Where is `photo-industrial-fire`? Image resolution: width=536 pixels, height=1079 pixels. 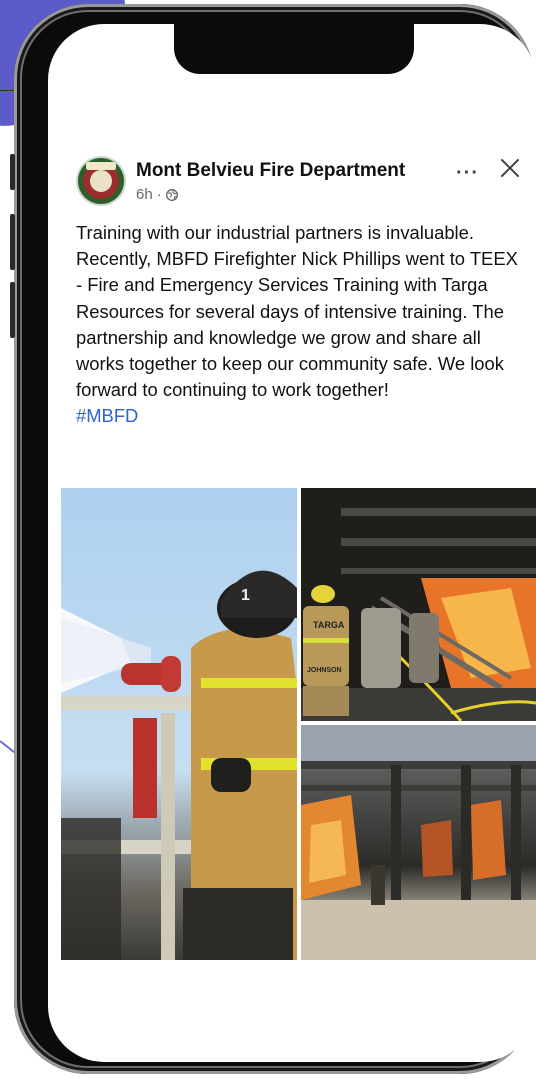
photo-industrial-fire is located at coordinates (418, 842).